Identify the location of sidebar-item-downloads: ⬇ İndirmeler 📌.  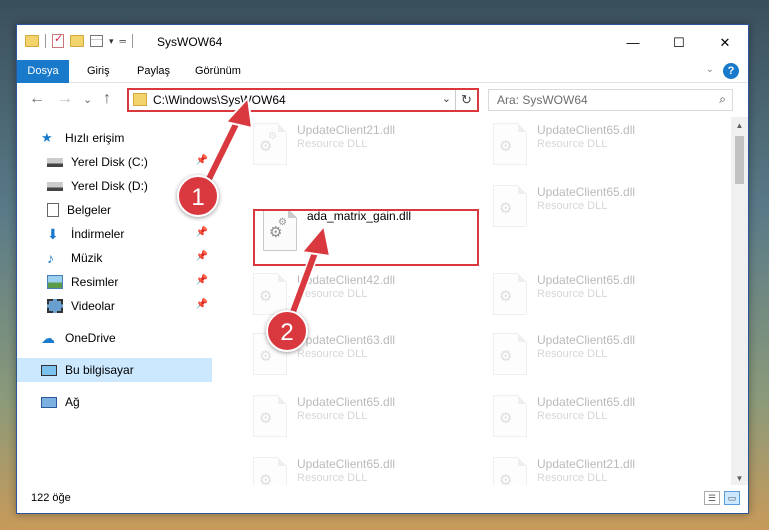
(114, 234).